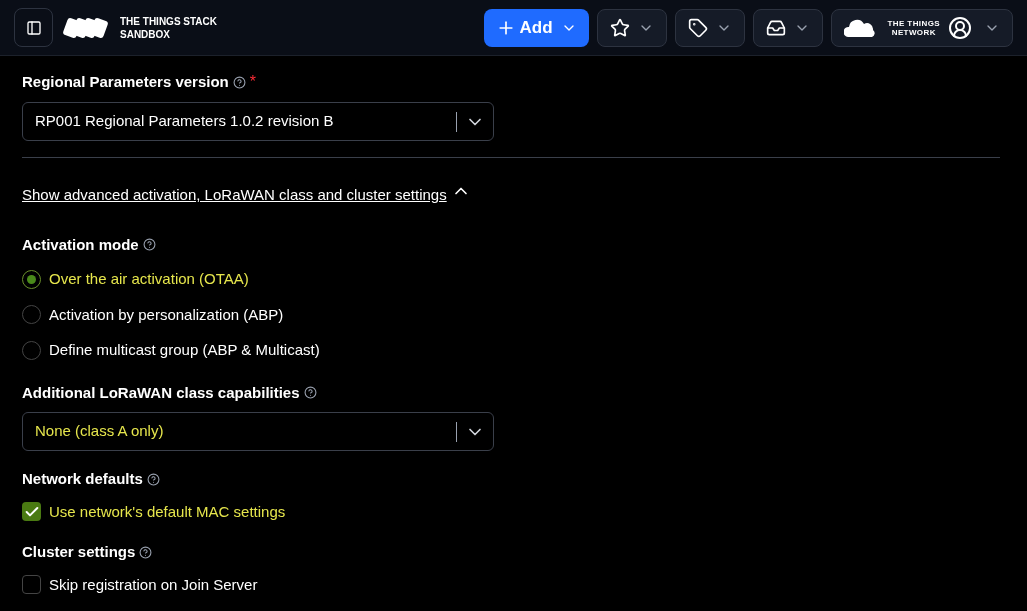 The width and height of the screenshot is (1027, 611). I want to click on tags-button, so click(709, 27).